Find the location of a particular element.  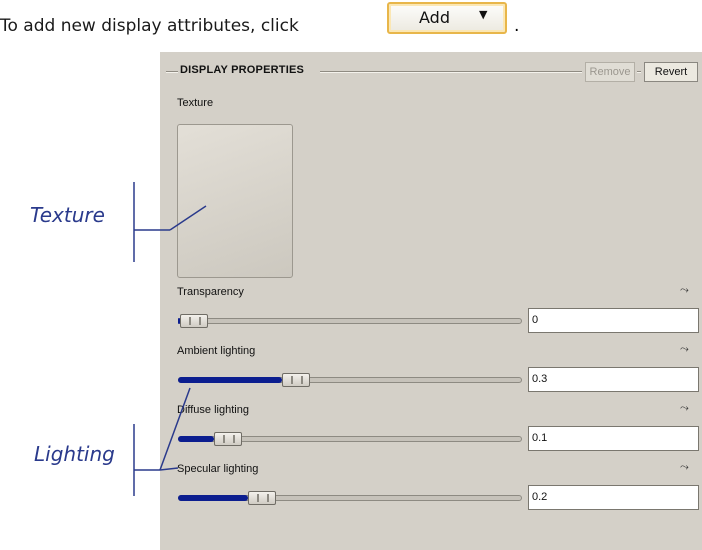

lighting-pointer-specular is located at coordinates (169, 469).